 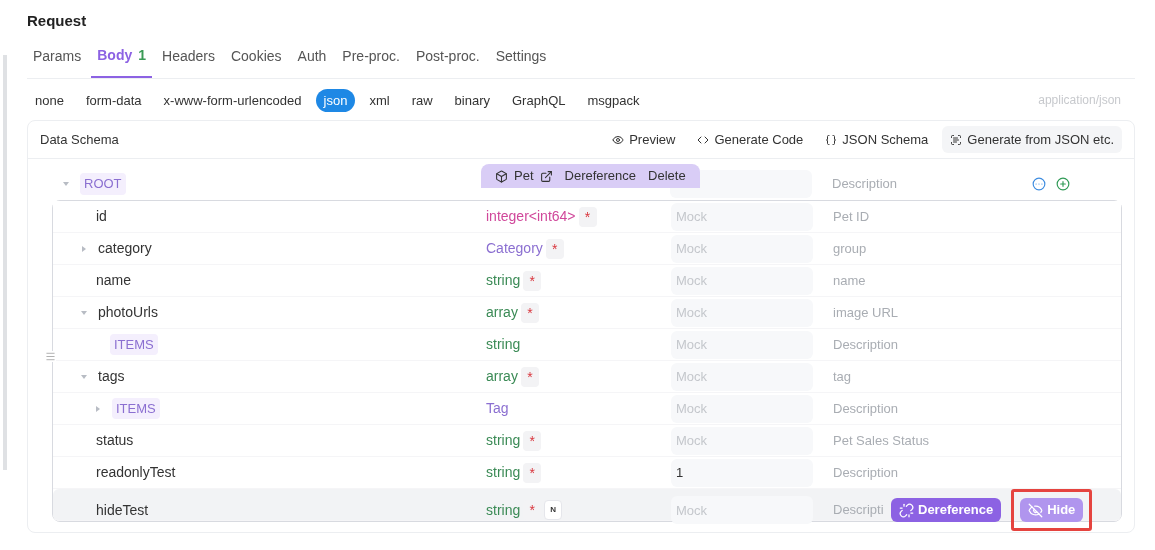 I want to click on reference-action: Delete, so click(x=667, y=176).